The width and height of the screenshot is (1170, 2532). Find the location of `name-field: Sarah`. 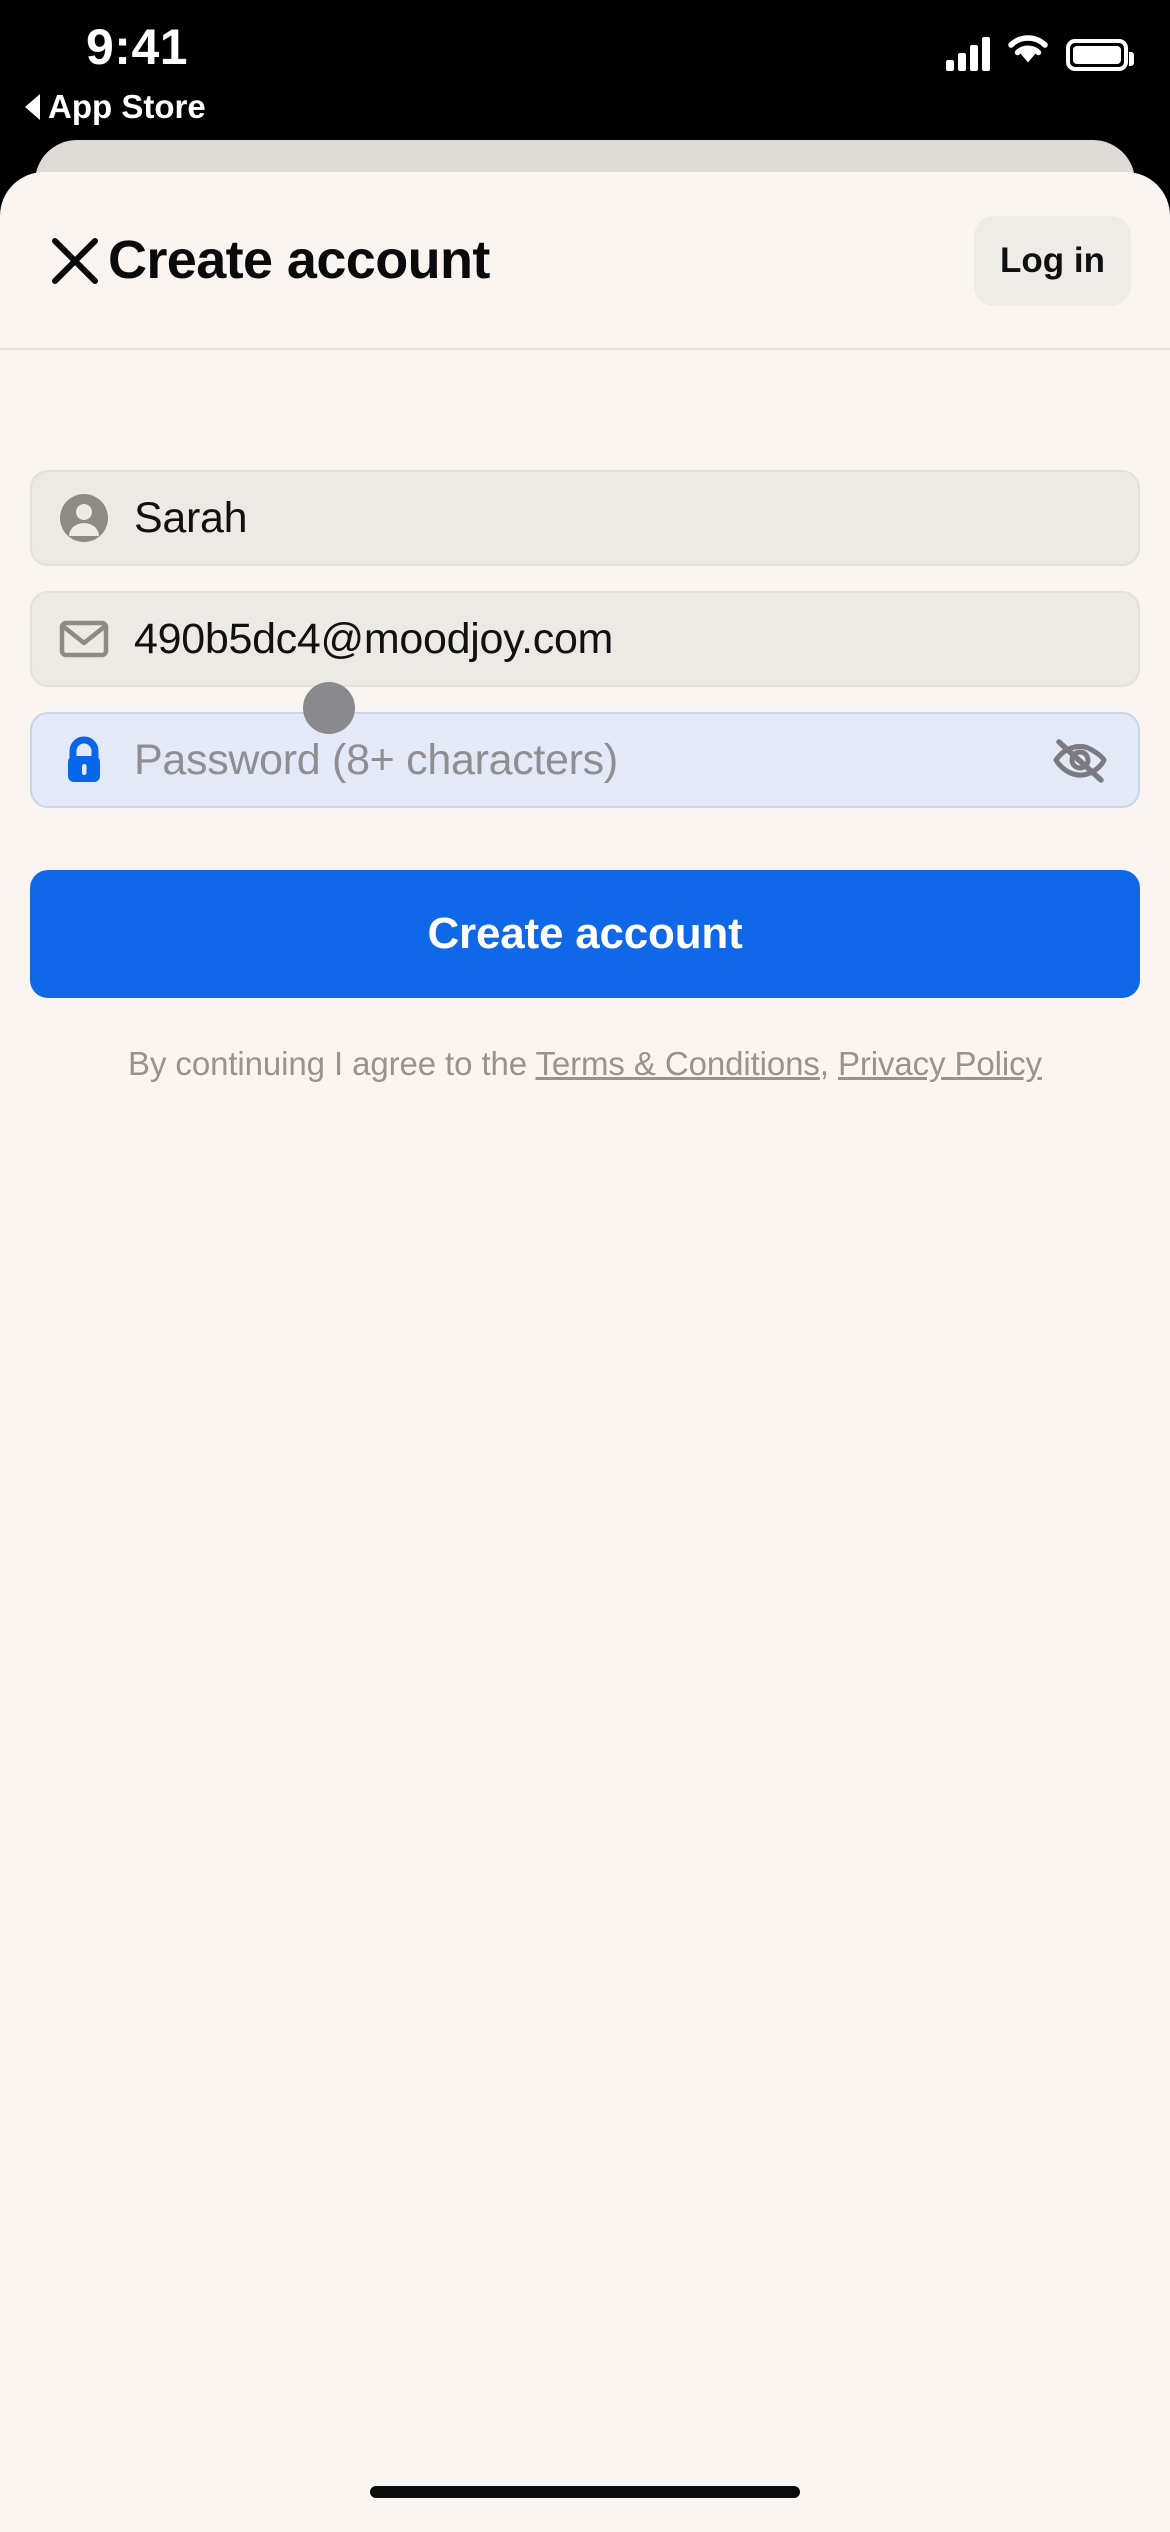

name-field: Sarah is located at coordinates (585, 518).